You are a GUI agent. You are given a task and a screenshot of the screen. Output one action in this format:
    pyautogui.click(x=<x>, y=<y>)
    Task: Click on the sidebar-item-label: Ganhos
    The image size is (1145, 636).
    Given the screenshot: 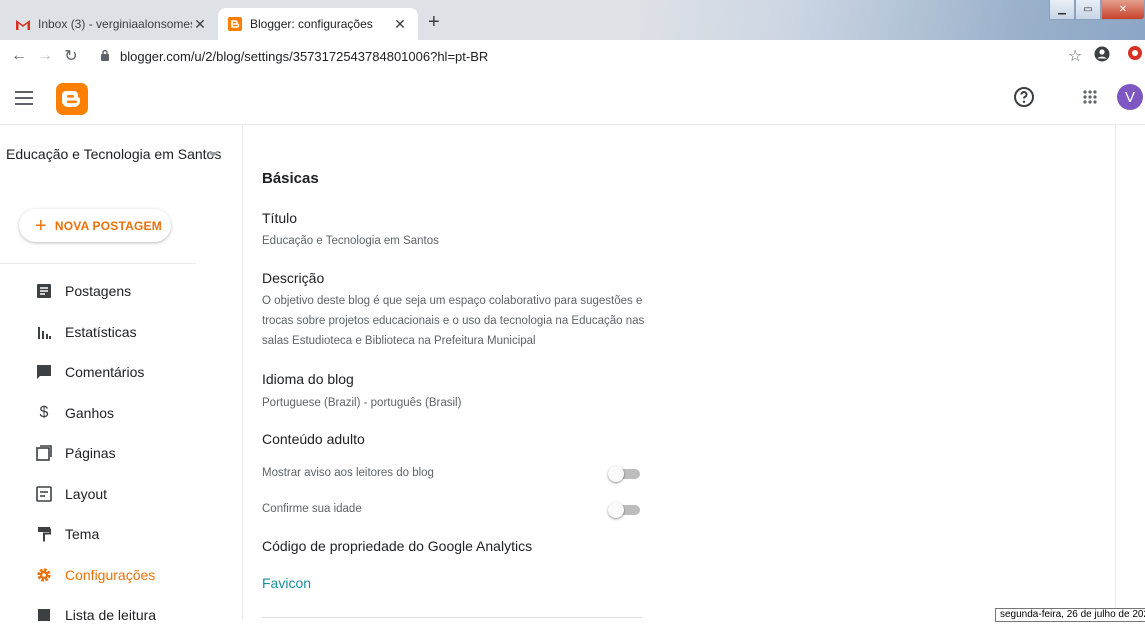 What is the action you would take?
    pyautogui.click(x=90, y=412)
    